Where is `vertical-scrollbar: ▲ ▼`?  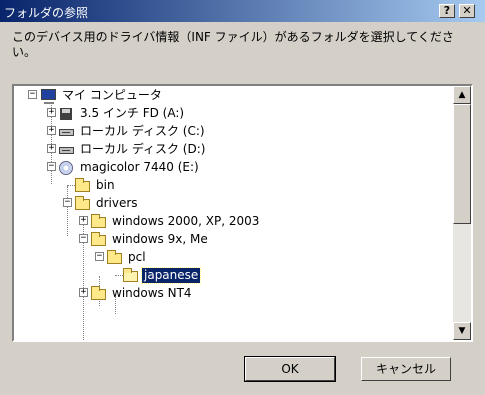 vertical-scrollbar: ▲ ▼ is located at coordinates (462, 213).